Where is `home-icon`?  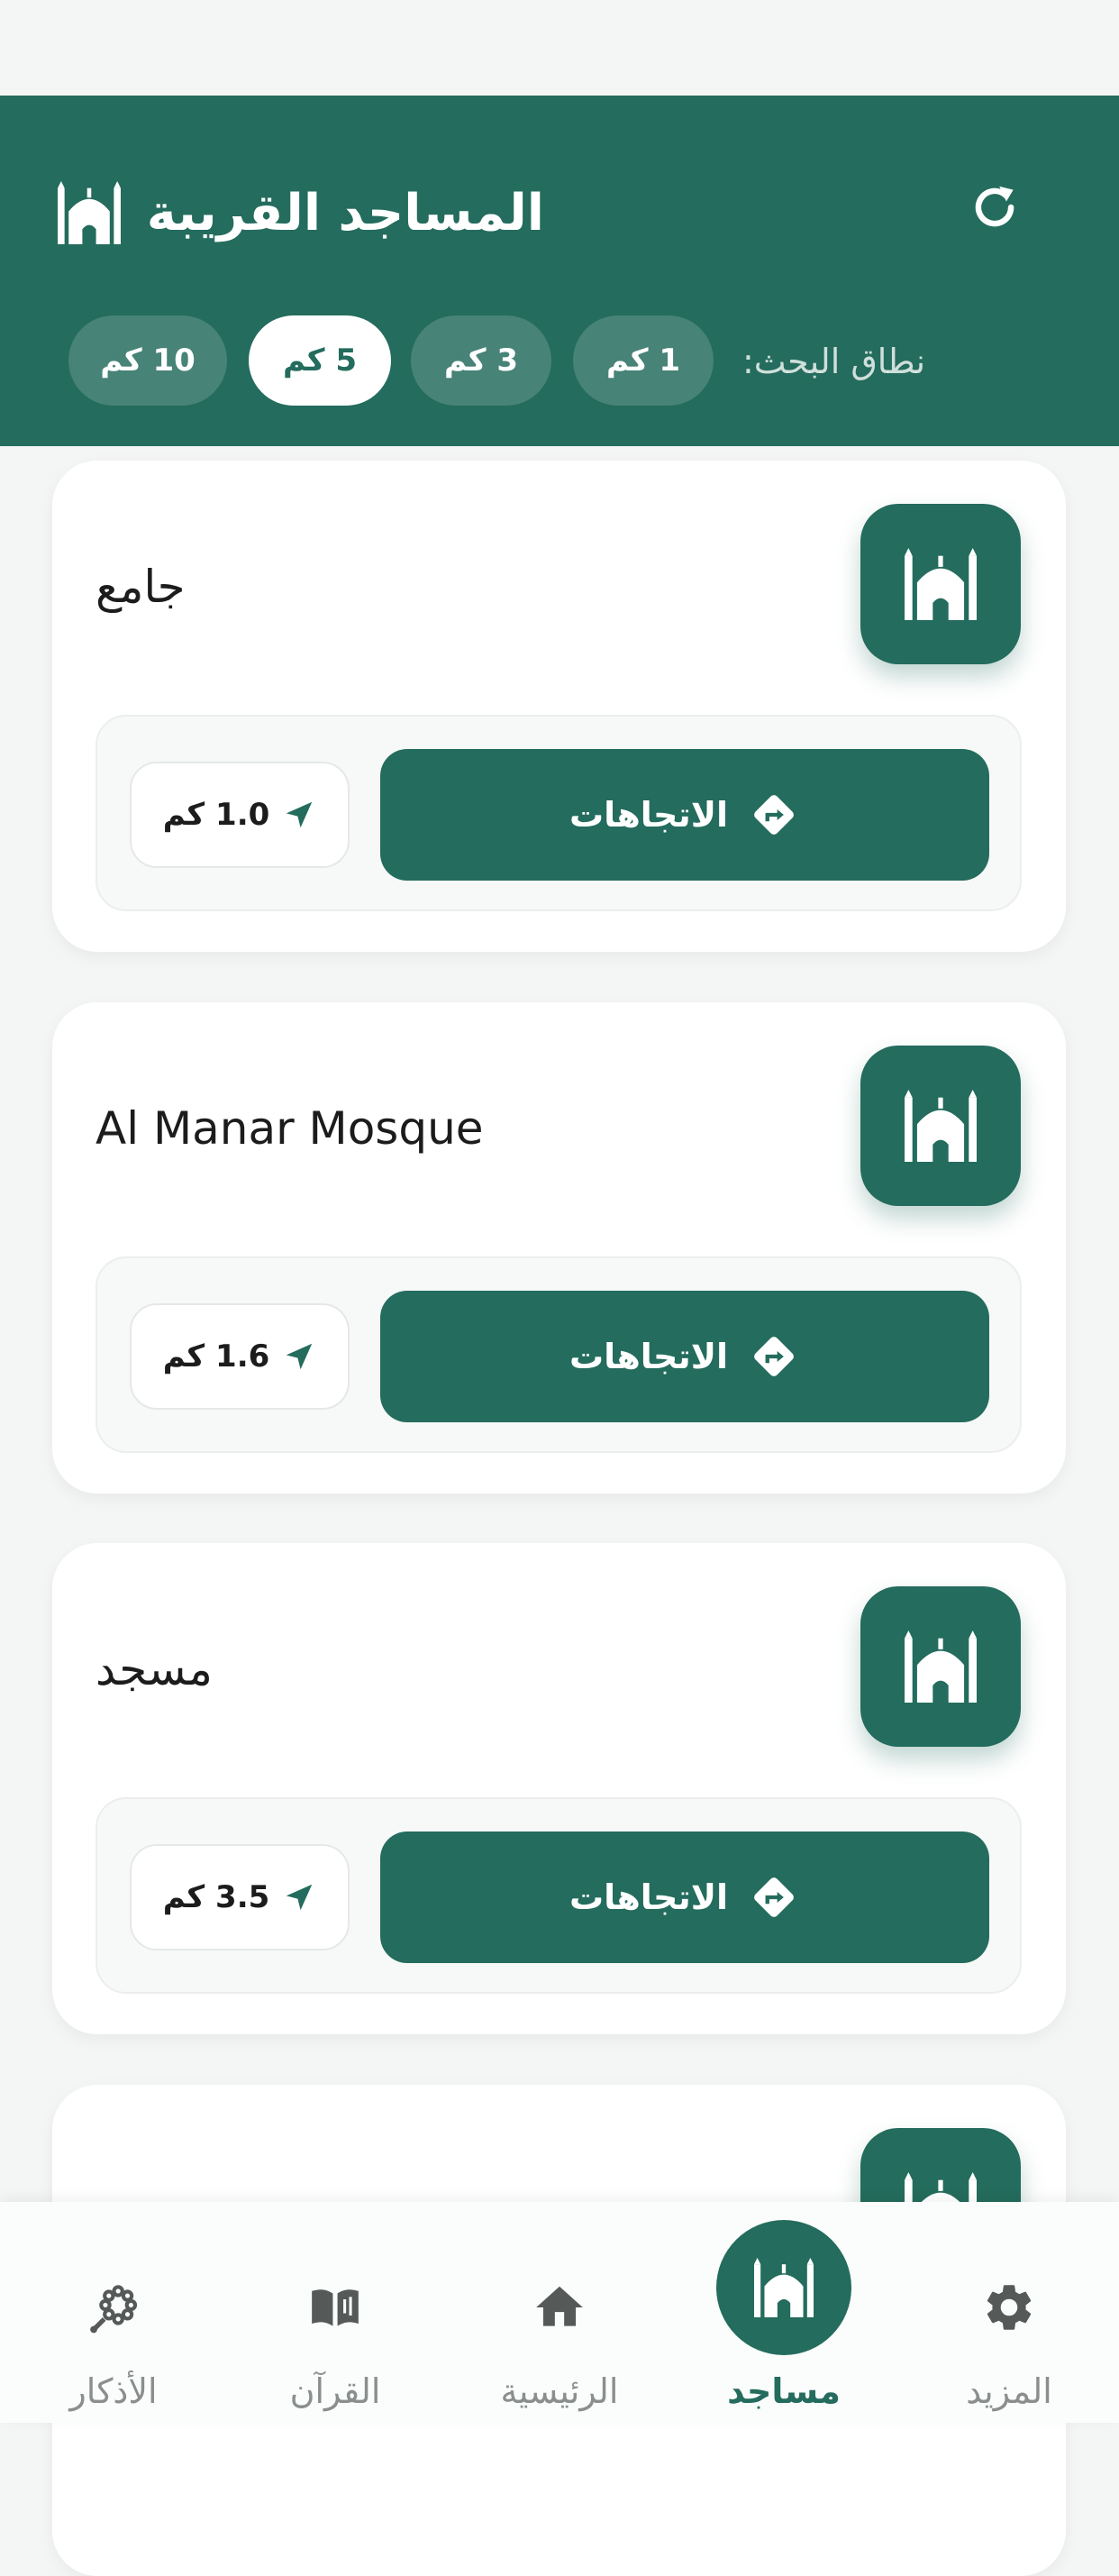
home-icon is located at coordinates (559, 2307).